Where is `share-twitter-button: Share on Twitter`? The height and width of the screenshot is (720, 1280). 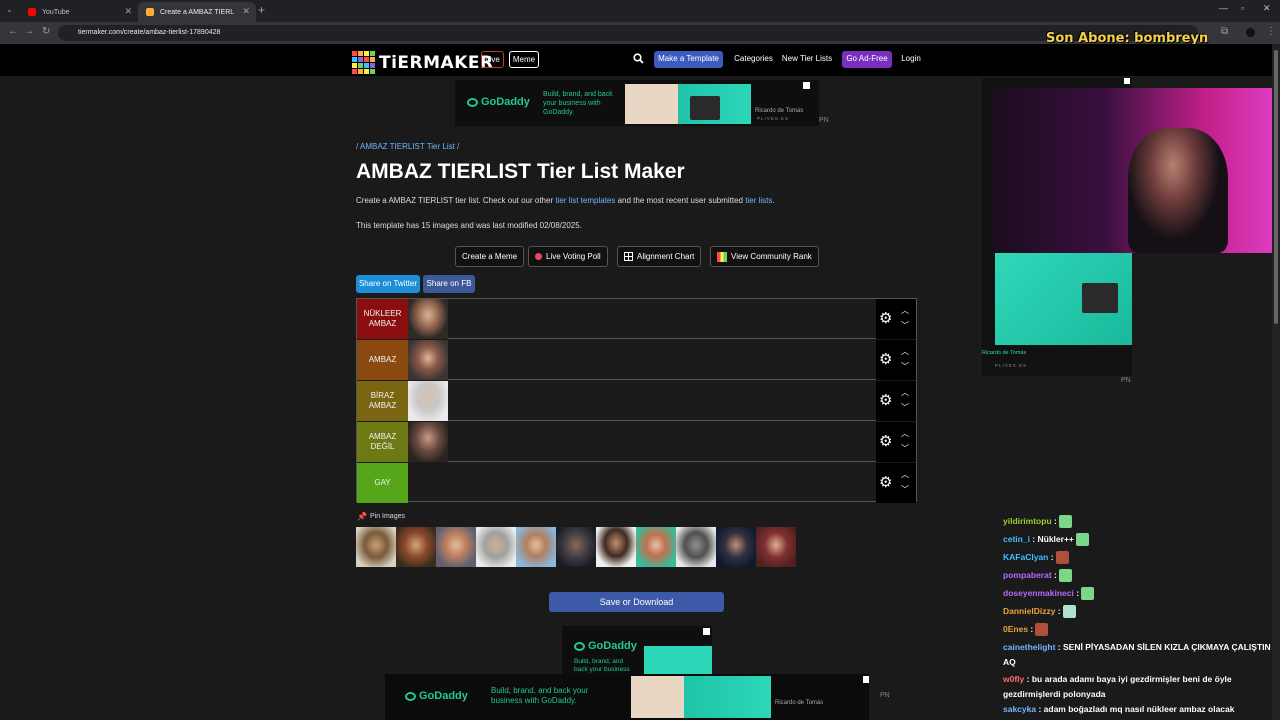
share-twitter-button: Share on Twitter is located at coordinates (388, 284).